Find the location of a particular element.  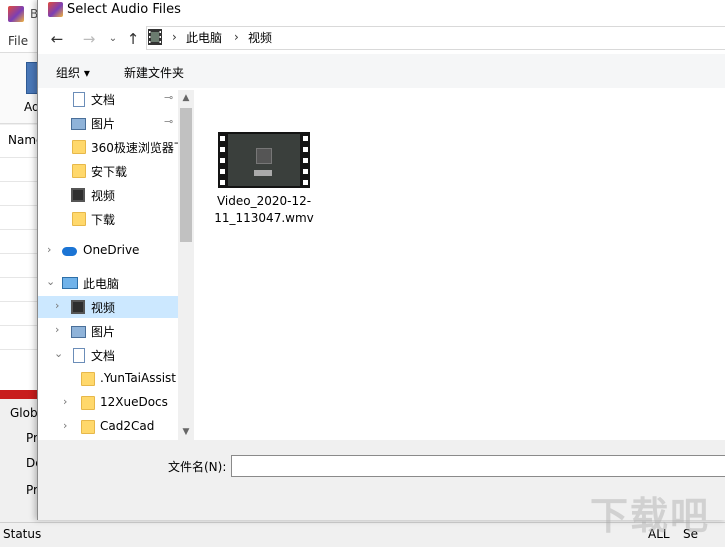

arrow-up-icon: ↑ is located at coordinates (133, 39).